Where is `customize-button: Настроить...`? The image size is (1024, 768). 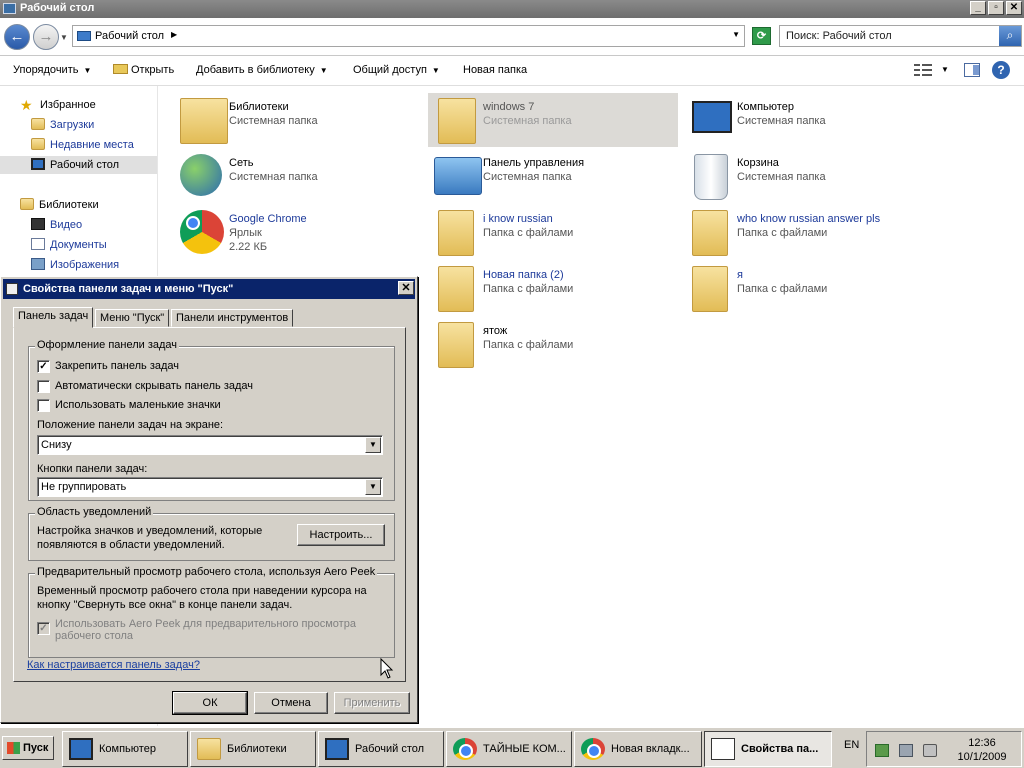
customize-button: Настроить... is located at coordinates (341, 535).